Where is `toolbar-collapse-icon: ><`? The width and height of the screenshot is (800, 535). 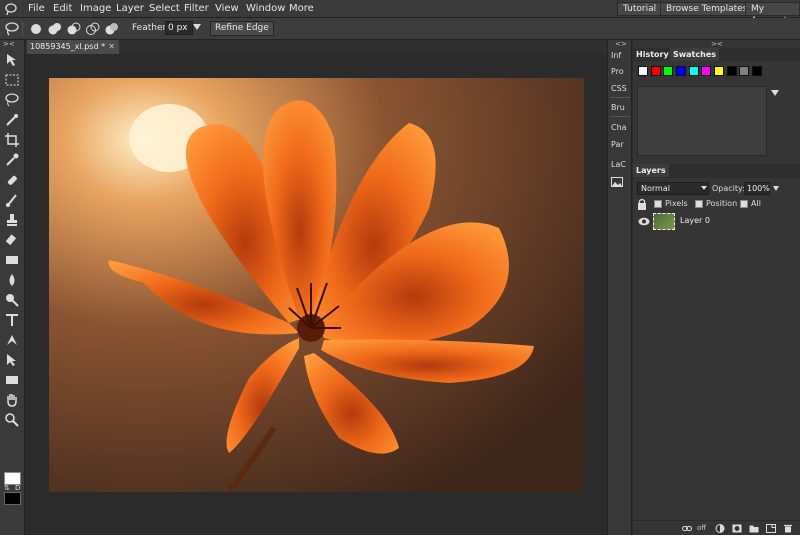
toolbar-collapse-icon: >< is located at coordinates (9, 44).